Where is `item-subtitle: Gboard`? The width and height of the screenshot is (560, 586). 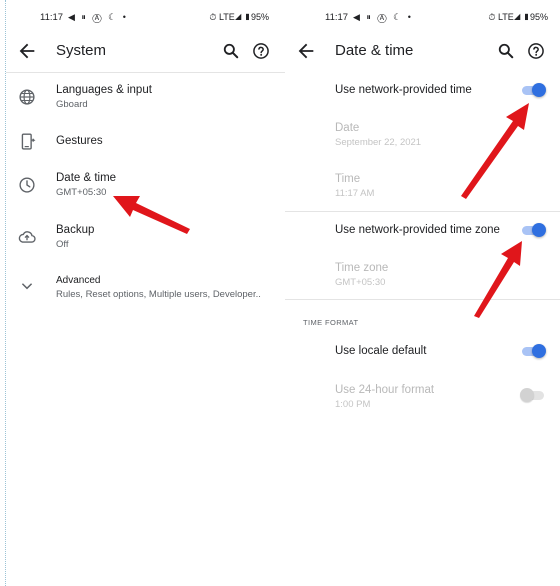
item-subtitle: Gboard is located at coordinates (72, 104).